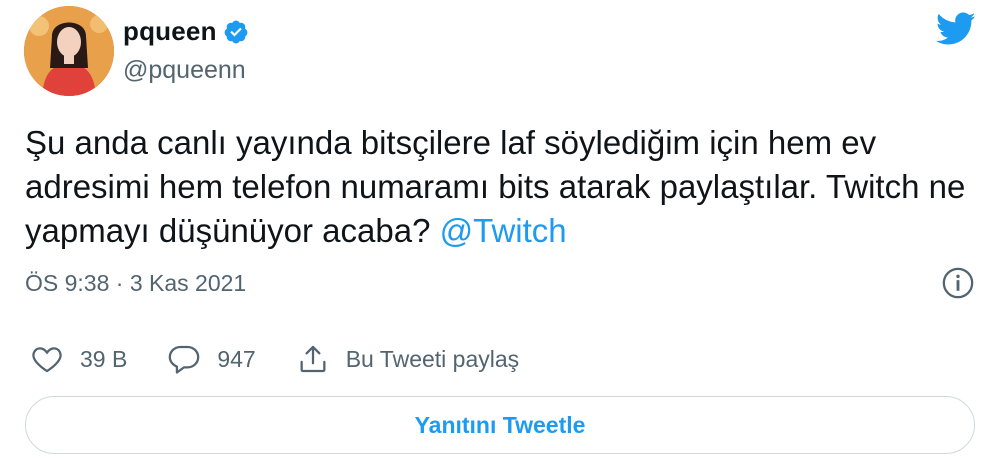 Image resolution: width=1000 pixels, height=464 pixels. What do you see at coordinates (184, 70) in the screenshot?
I see `user-handle: @pqueenn` at bounding box center [184, 70].